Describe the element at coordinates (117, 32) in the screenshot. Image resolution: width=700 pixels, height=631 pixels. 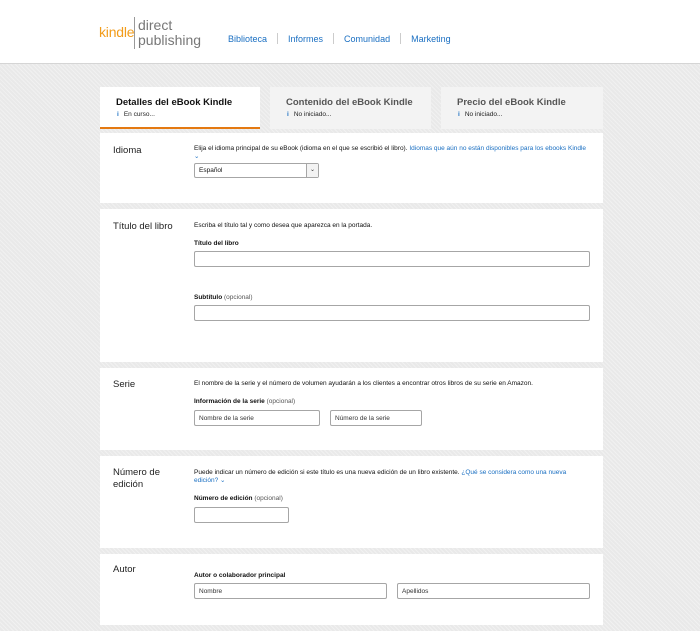
I see `logo-kindle-text: kindle` at that location.